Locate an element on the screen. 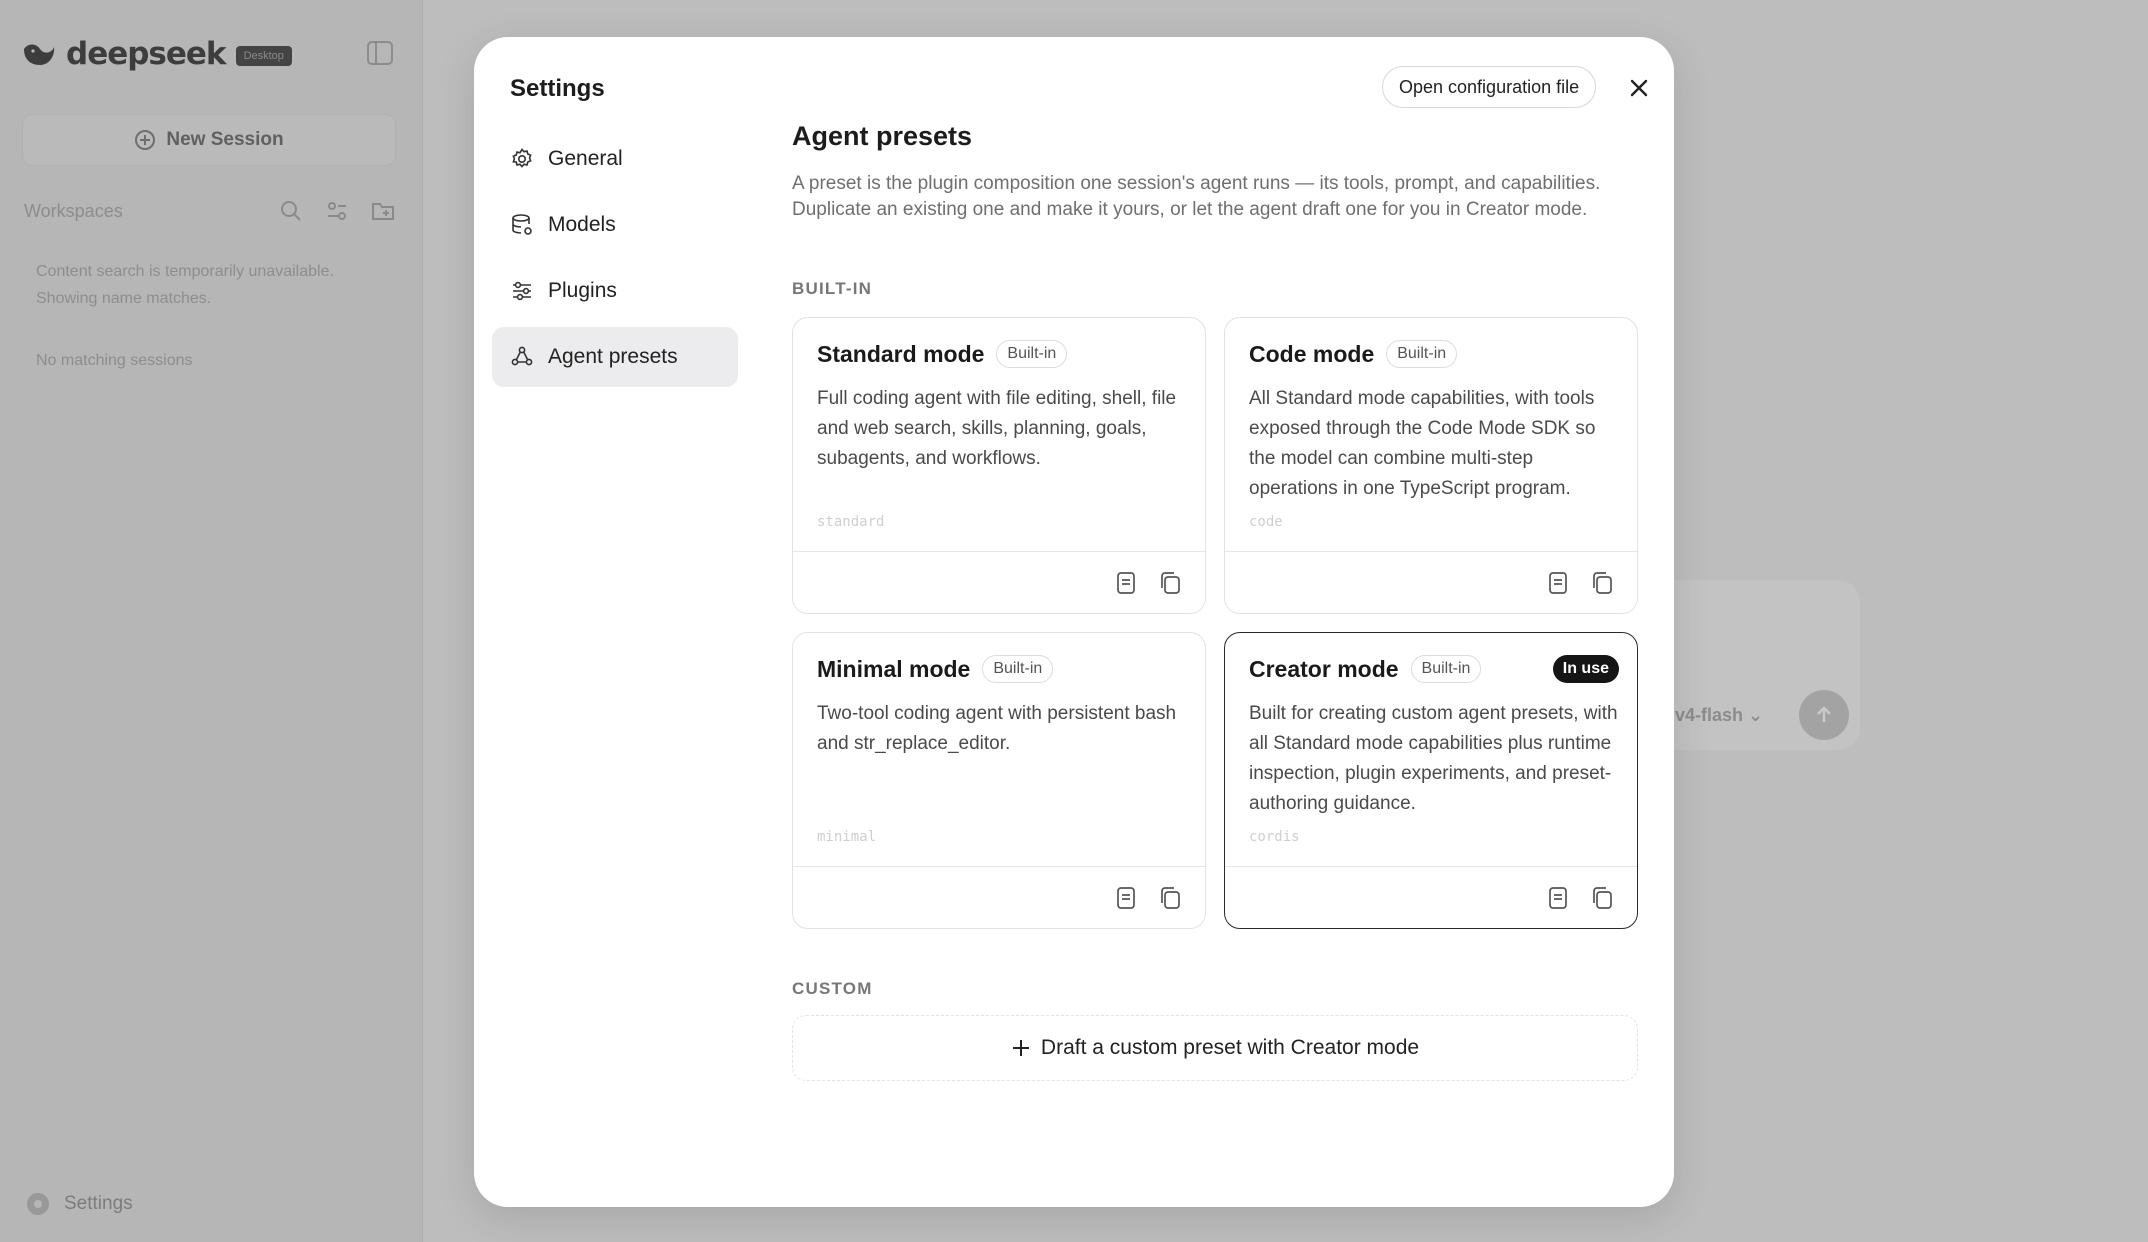 This screenshot has height=1242, width=2148. modal-title: Settings is located at coordinates (557, 88).